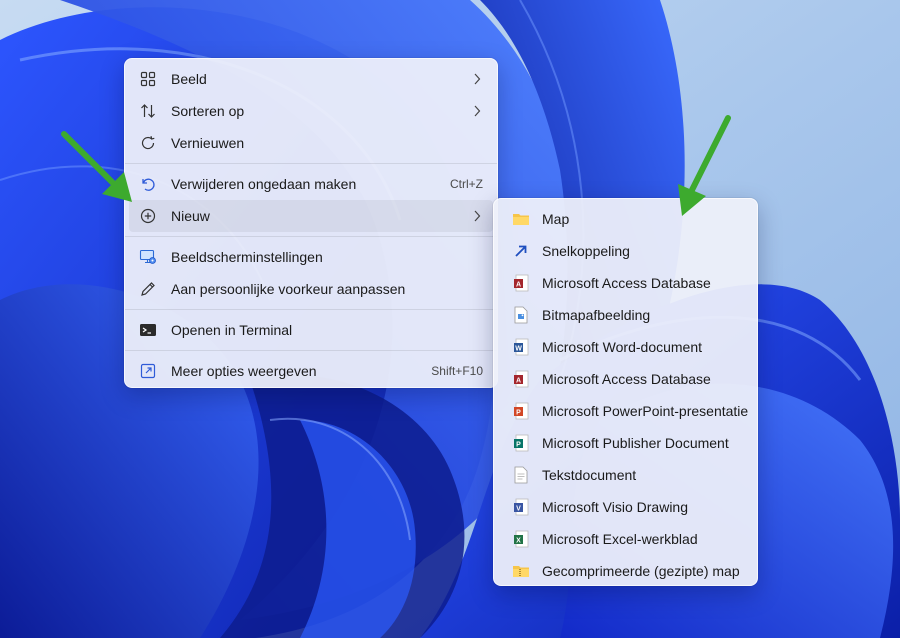 The height and width of the screenshot is (638, 900). Describe the element at coordinates (148, 216) in the screenshot. I see `add-circle-icon` at that location.